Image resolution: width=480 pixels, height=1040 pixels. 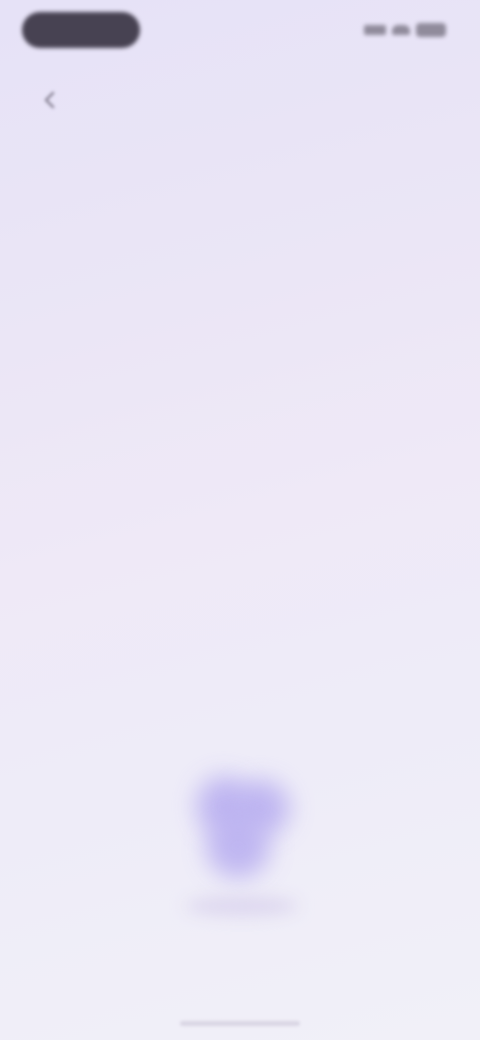 I want to click on wifi-icon, so click(x=401, y=30).